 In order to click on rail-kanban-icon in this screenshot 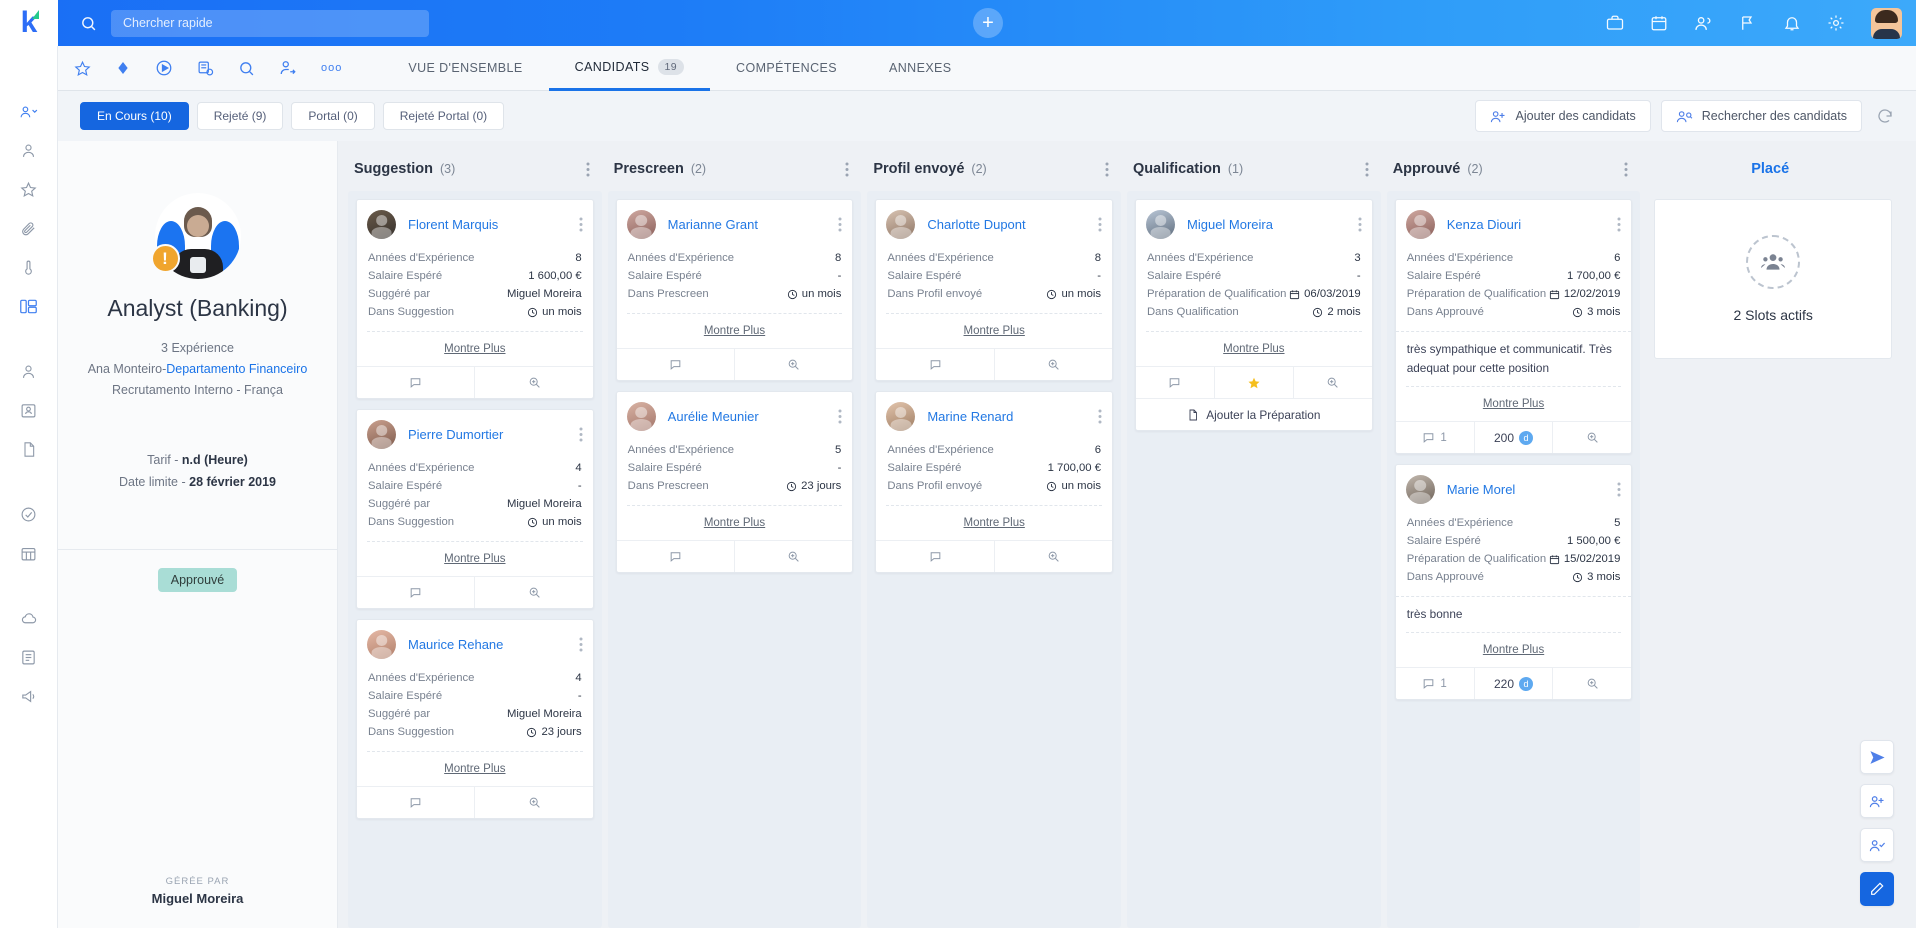, I will do `click(28, 306)`.